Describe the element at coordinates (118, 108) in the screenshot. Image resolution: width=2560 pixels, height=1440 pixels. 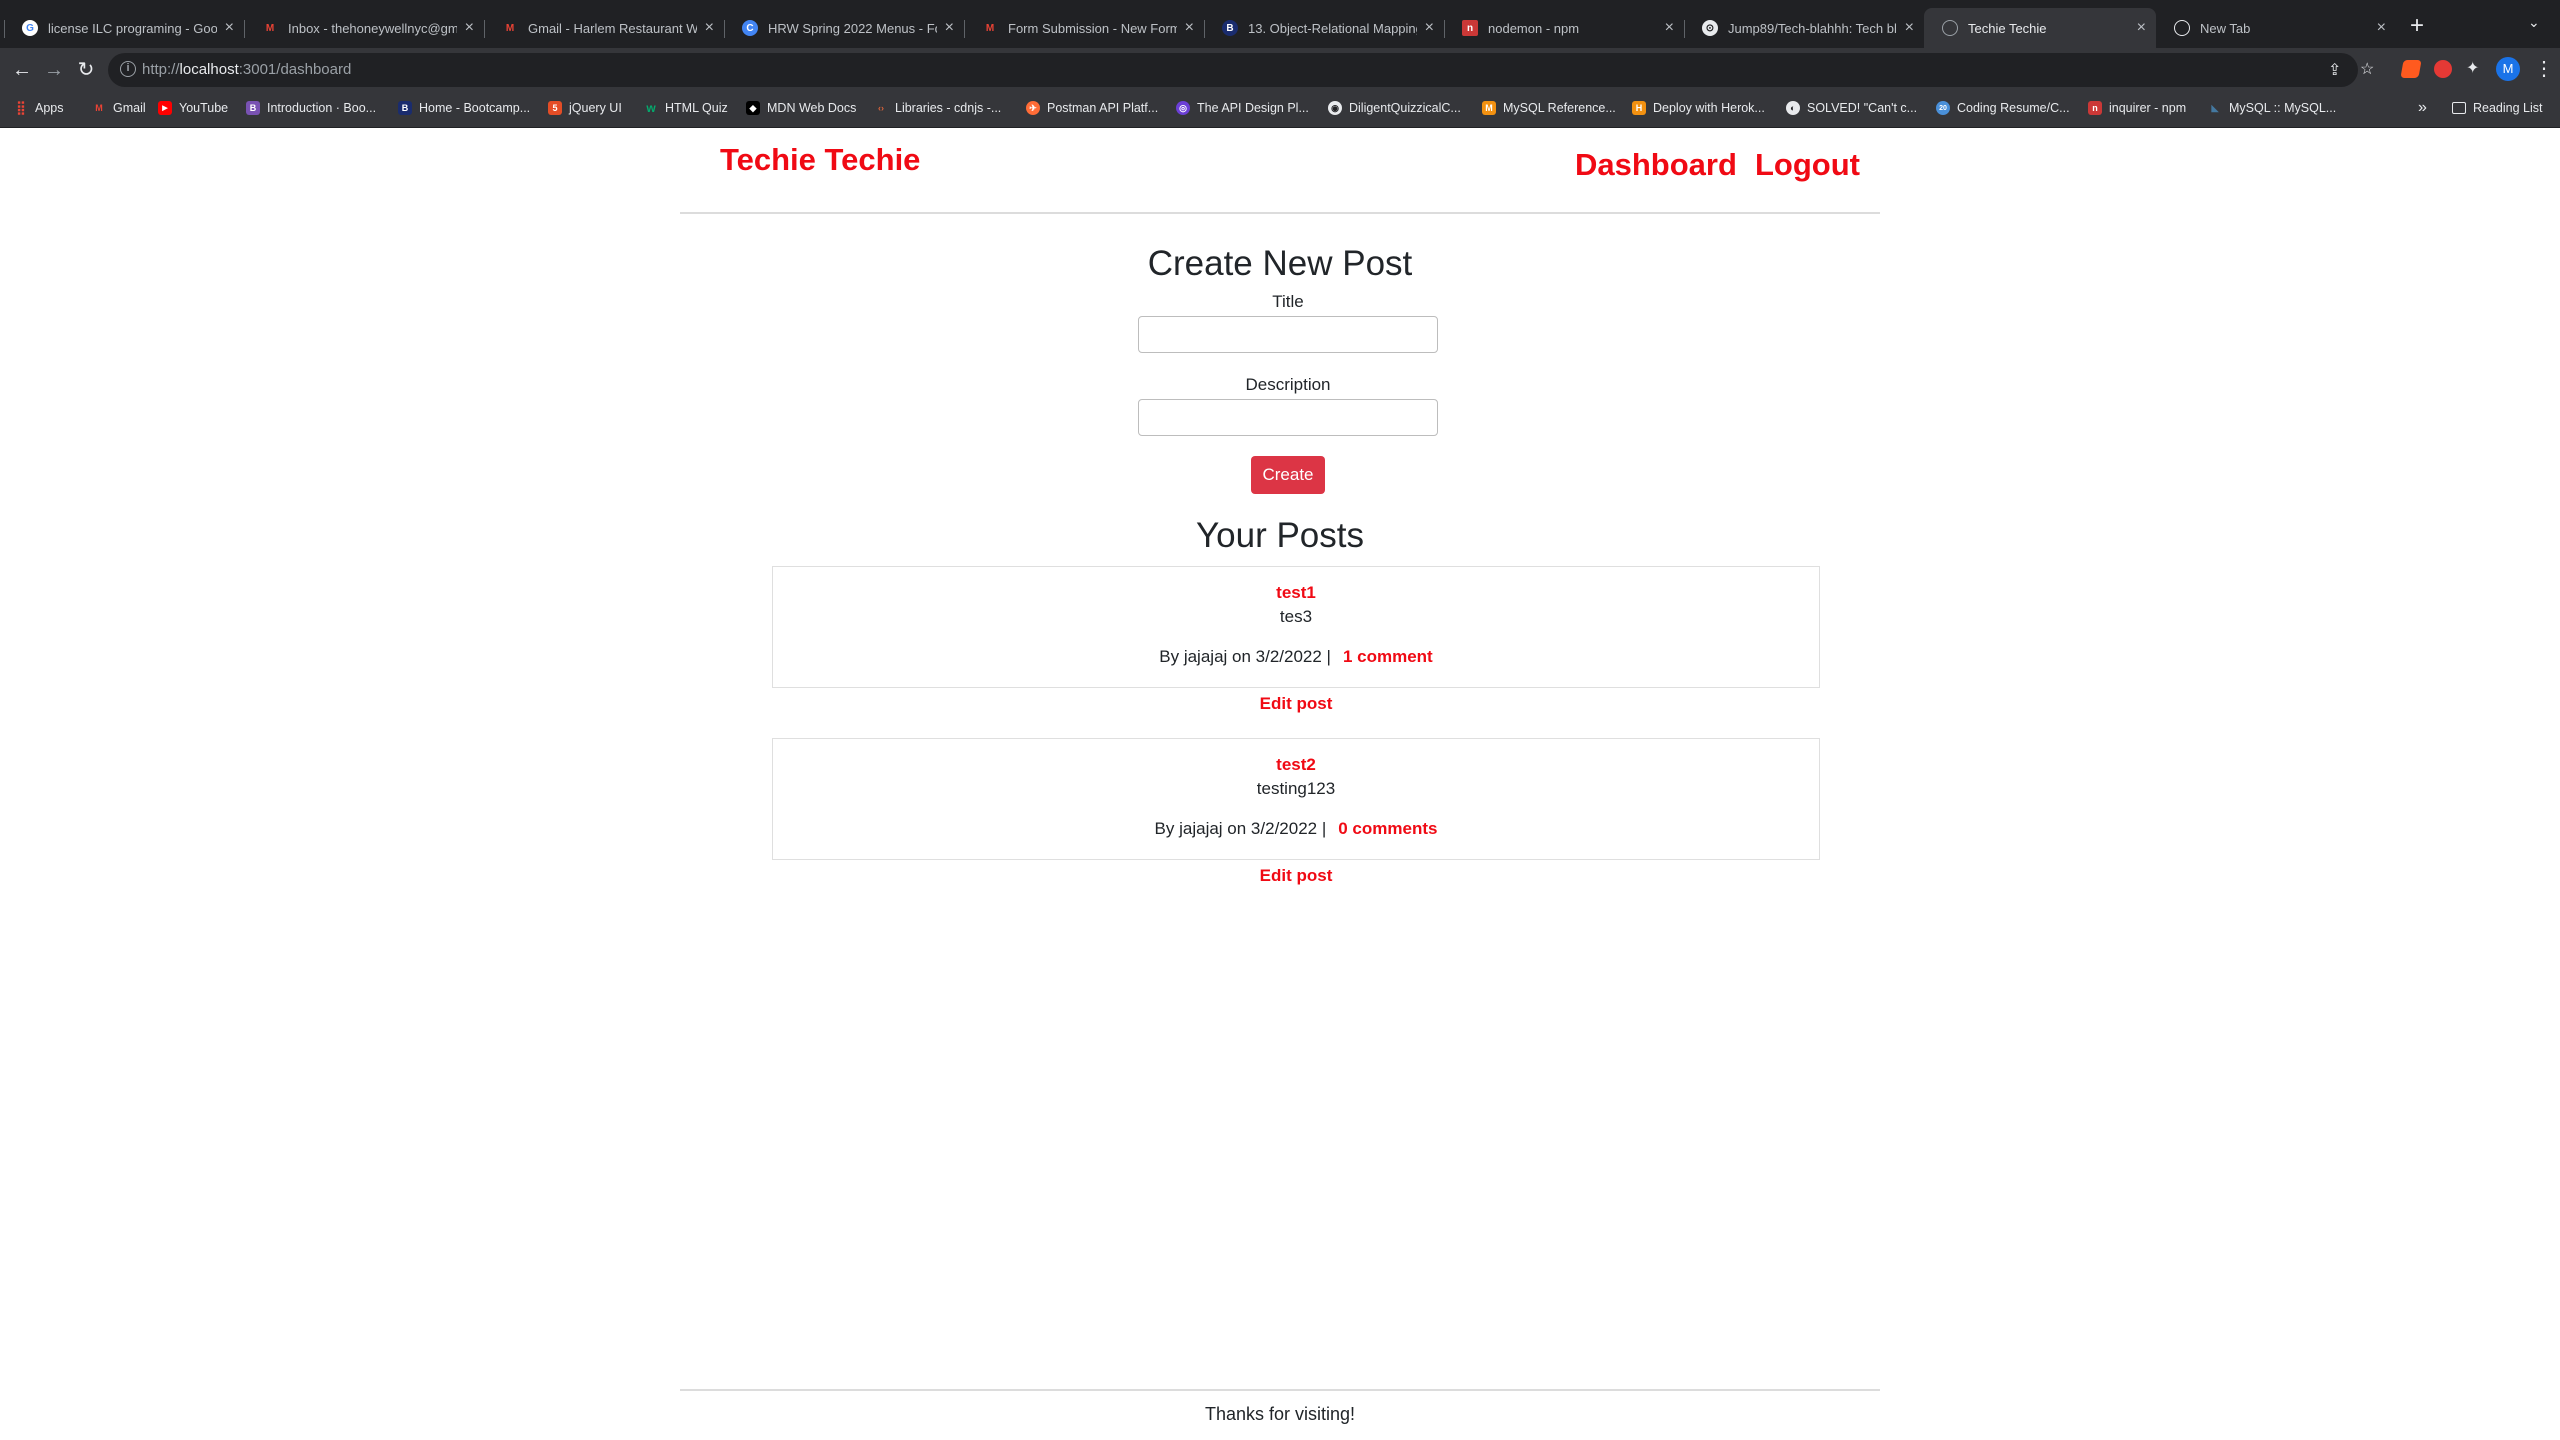
I see `bookmark-item: M Gmail` at that location.